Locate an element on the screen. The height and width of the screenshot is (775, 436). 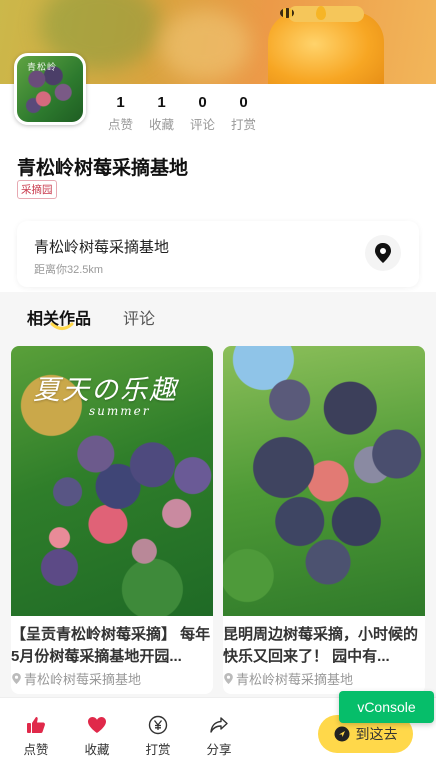
vconsole-button: vConsole is located at coordinates (386, 707).